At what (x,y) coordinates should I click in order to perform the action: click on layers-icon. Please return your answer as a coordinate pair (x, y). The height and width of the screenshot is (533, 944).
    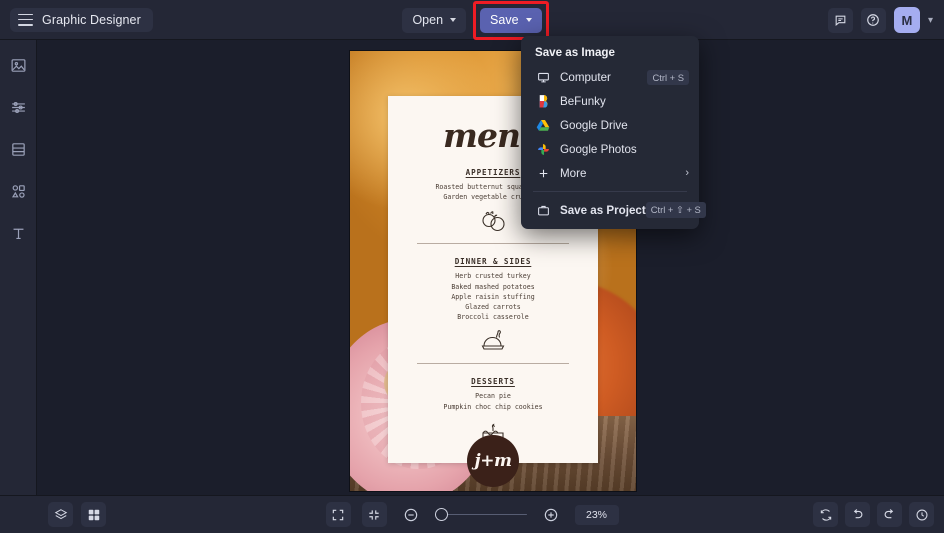
    Looking at the image, I should click on (60, 514).